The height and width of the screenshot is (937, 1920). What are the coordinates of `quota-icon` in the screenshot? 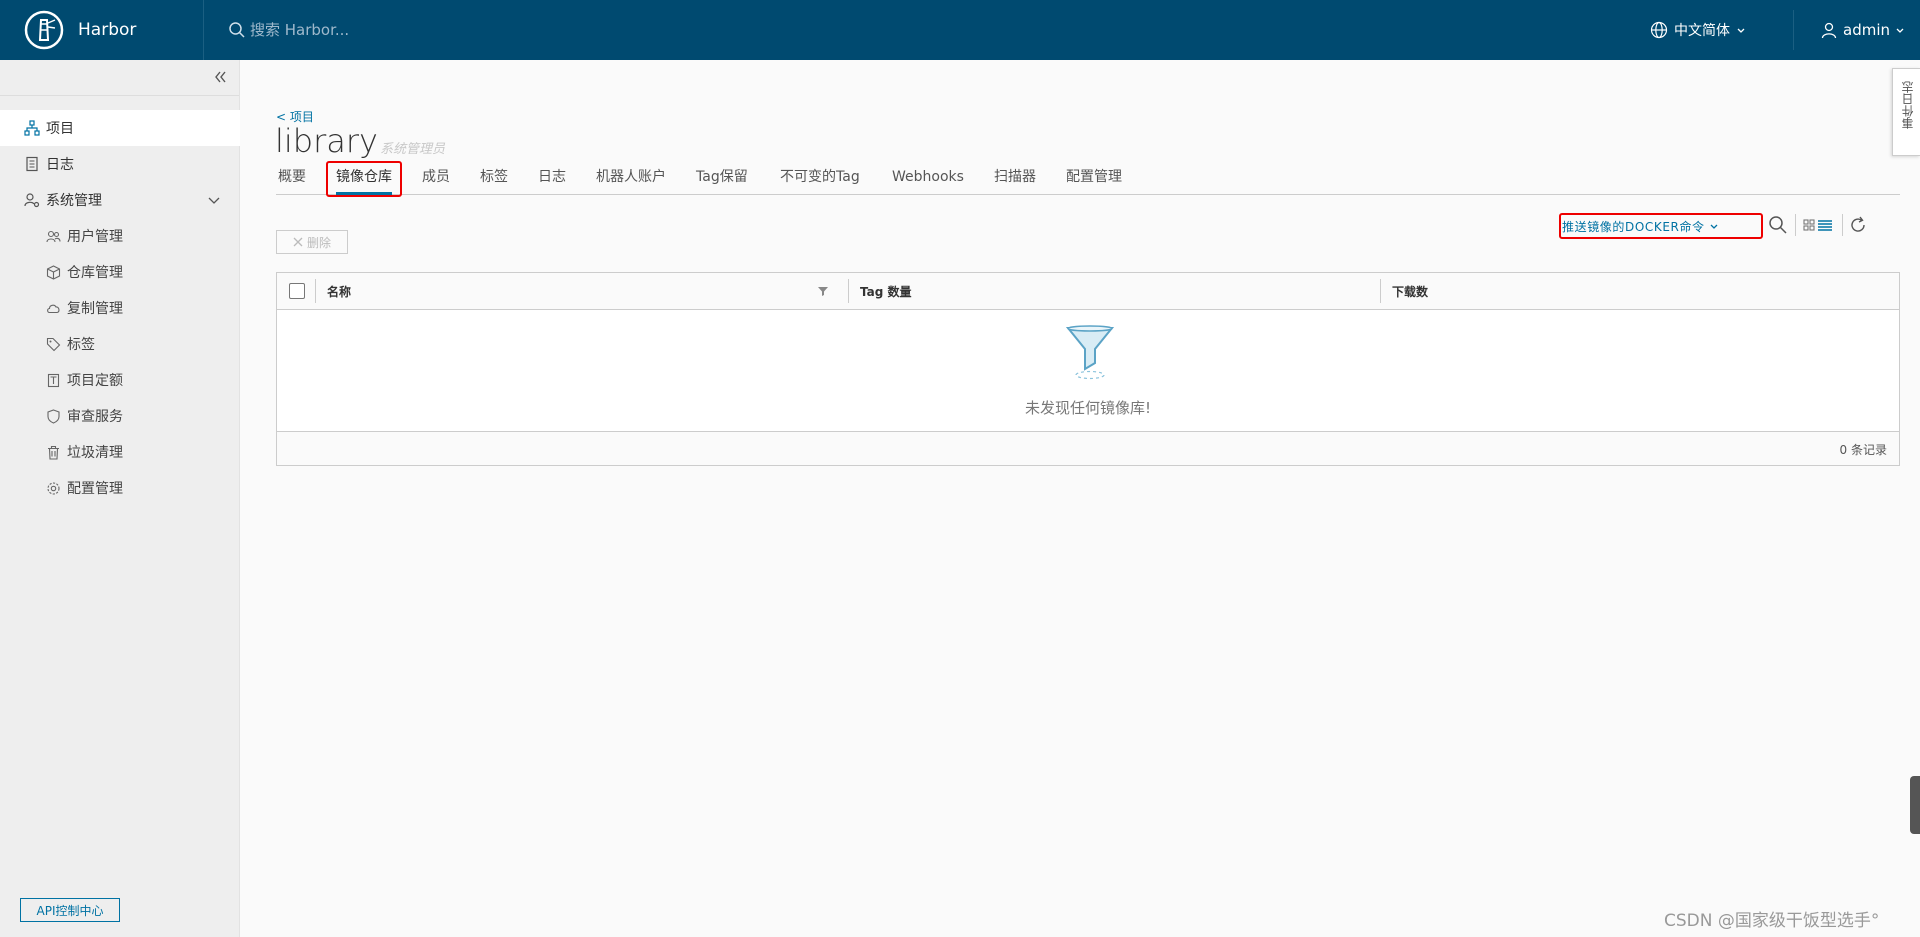 It's located at (53, 380).